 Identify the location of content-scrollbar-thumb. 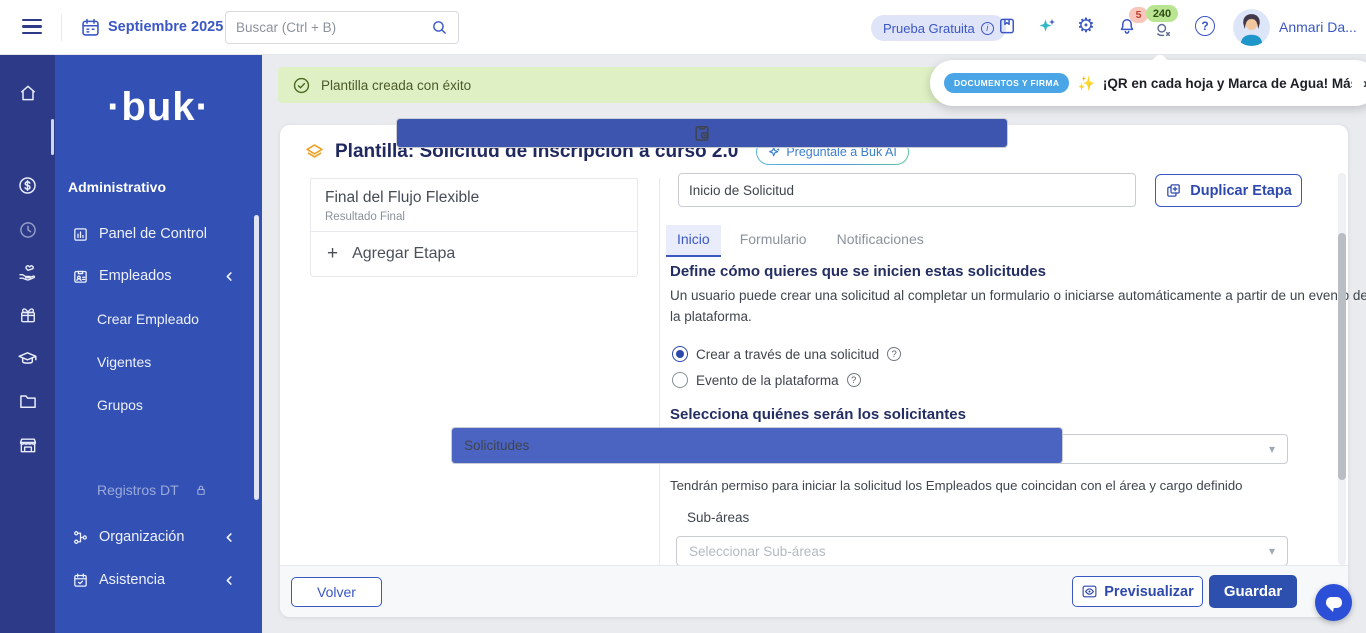
(1342, 356).